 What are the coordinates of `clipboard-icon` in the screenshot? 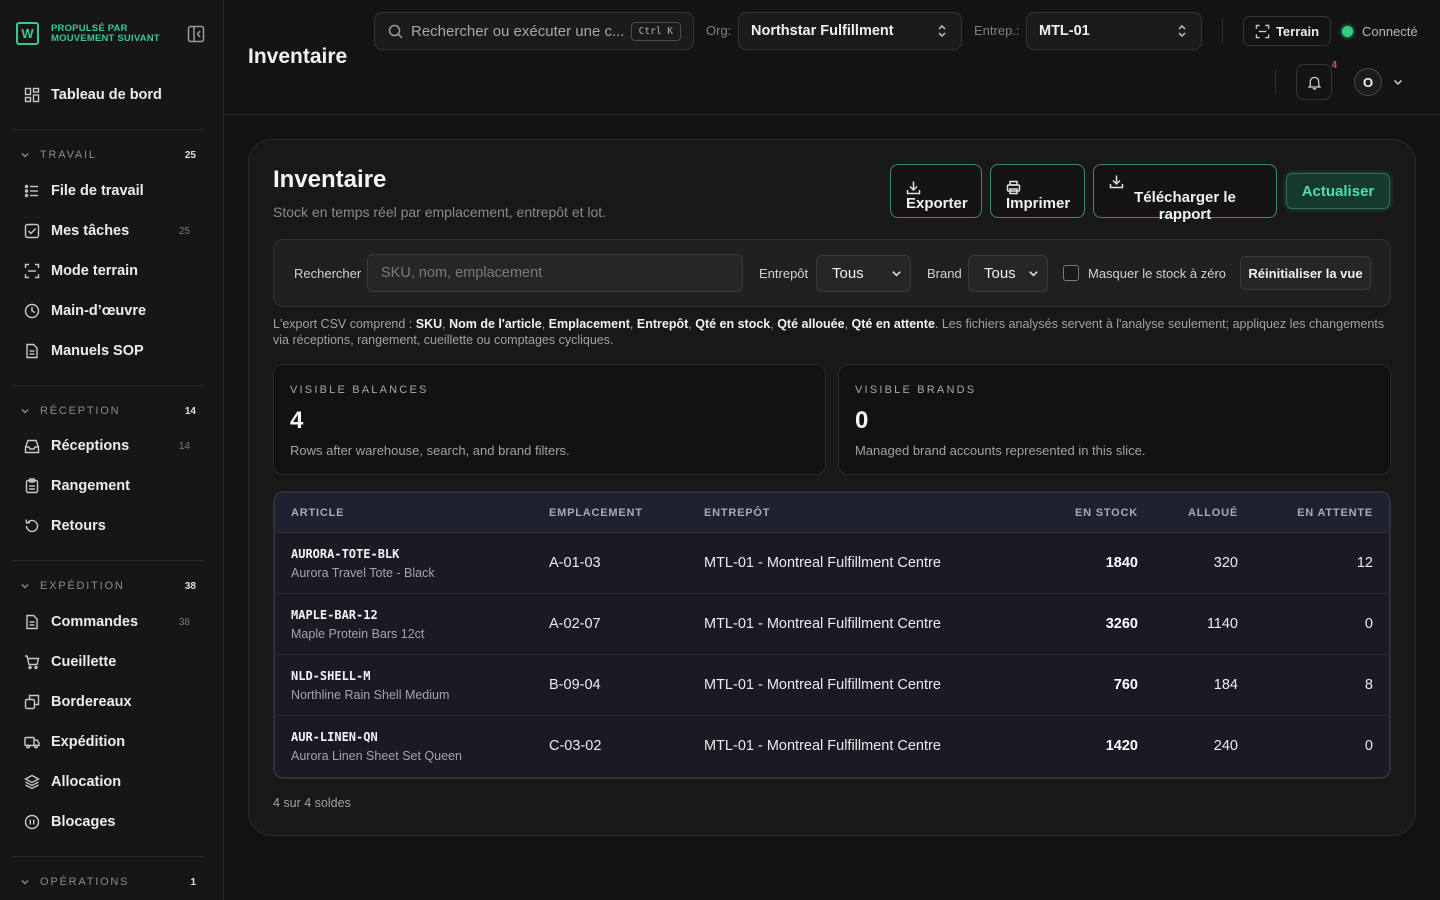 It's located at (32, 486).